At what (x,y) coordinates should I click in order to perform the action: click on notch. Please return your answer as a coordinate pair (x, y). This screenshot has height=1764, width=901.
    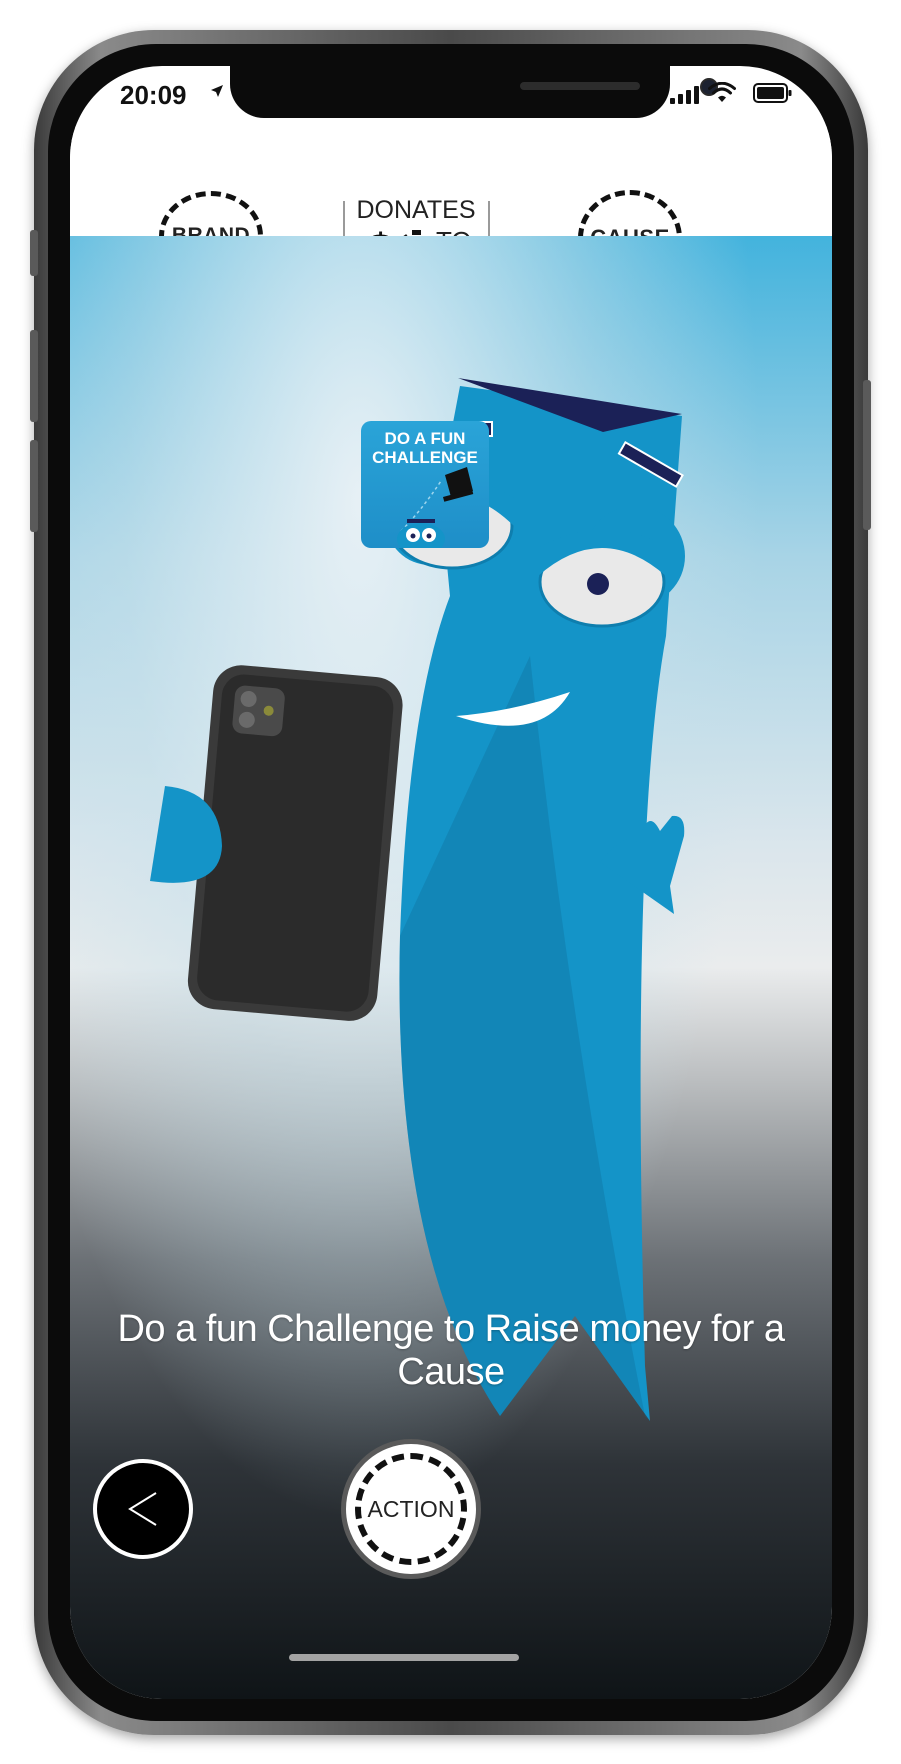
    Looking at the image, I should click on (474, 92).